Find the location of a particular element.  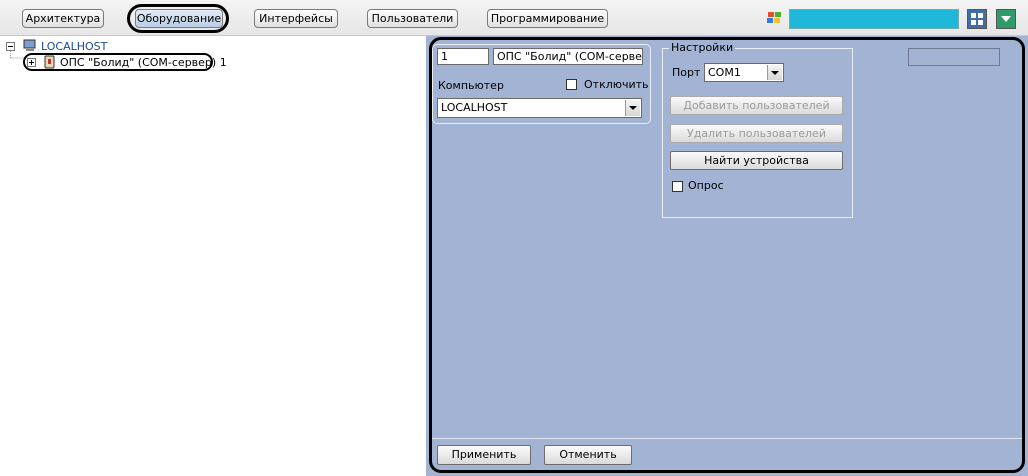

tree-node-localhost: LOCALHOST is located at coordinates (74, 46).